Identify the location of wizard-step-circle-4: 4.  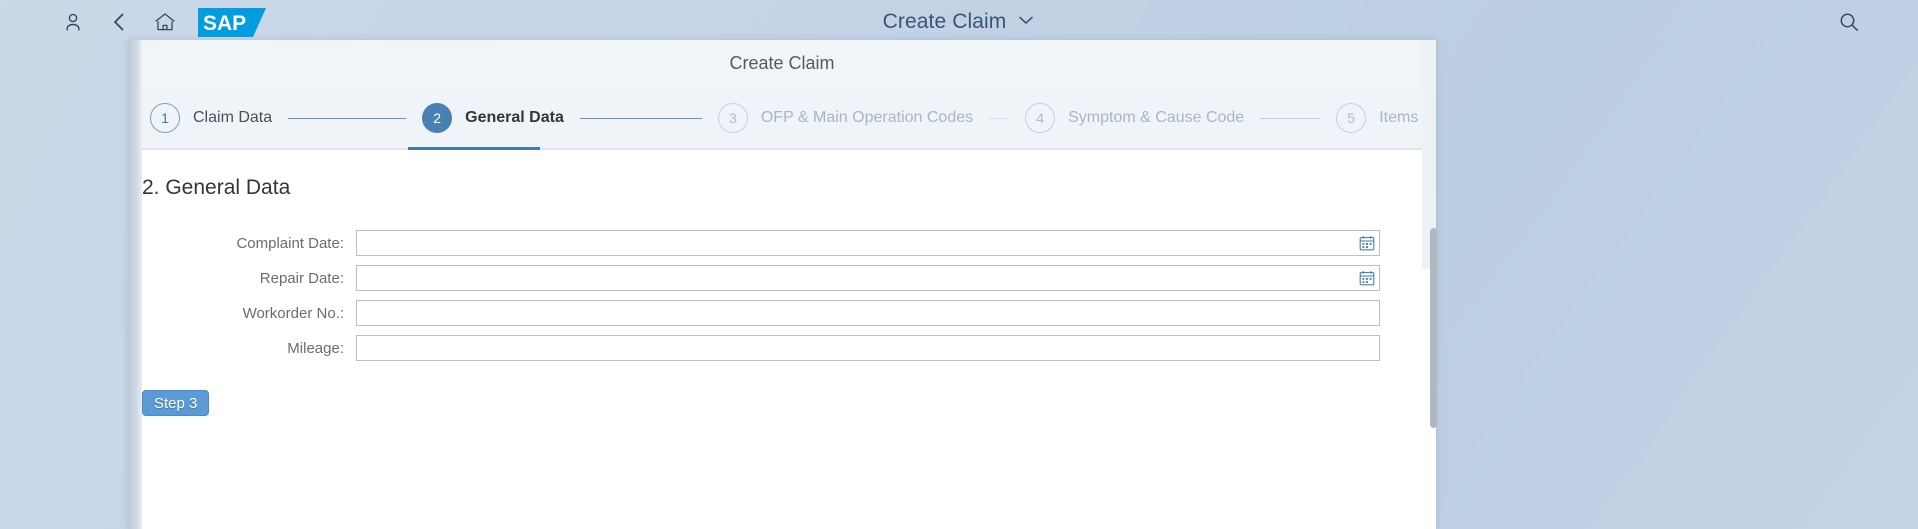
(1040, 118).